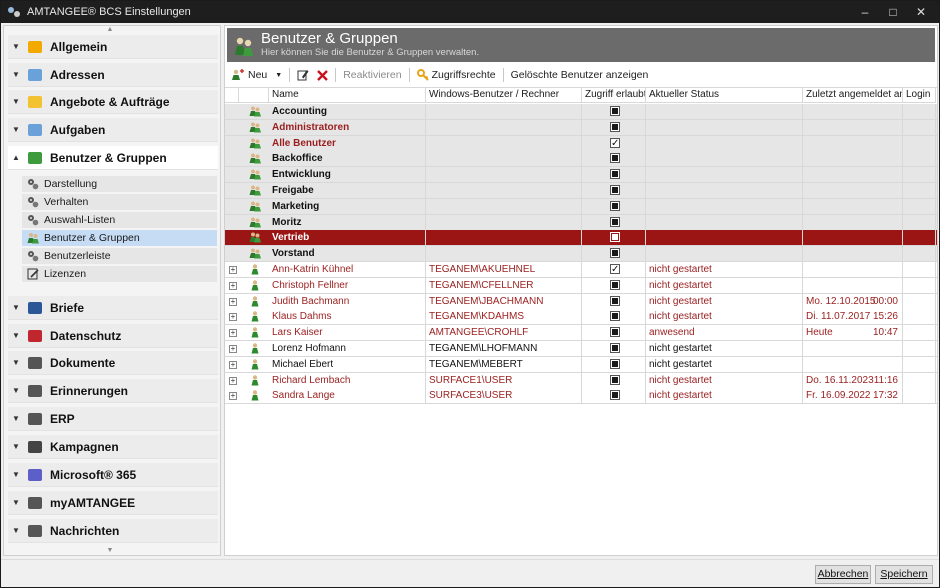  What do you see at coordinates (113, 391) in the screenshot?
I see `sidebar-group-erinnerungen: ▼ Erinnerungen` at bounding box center [113, 391].